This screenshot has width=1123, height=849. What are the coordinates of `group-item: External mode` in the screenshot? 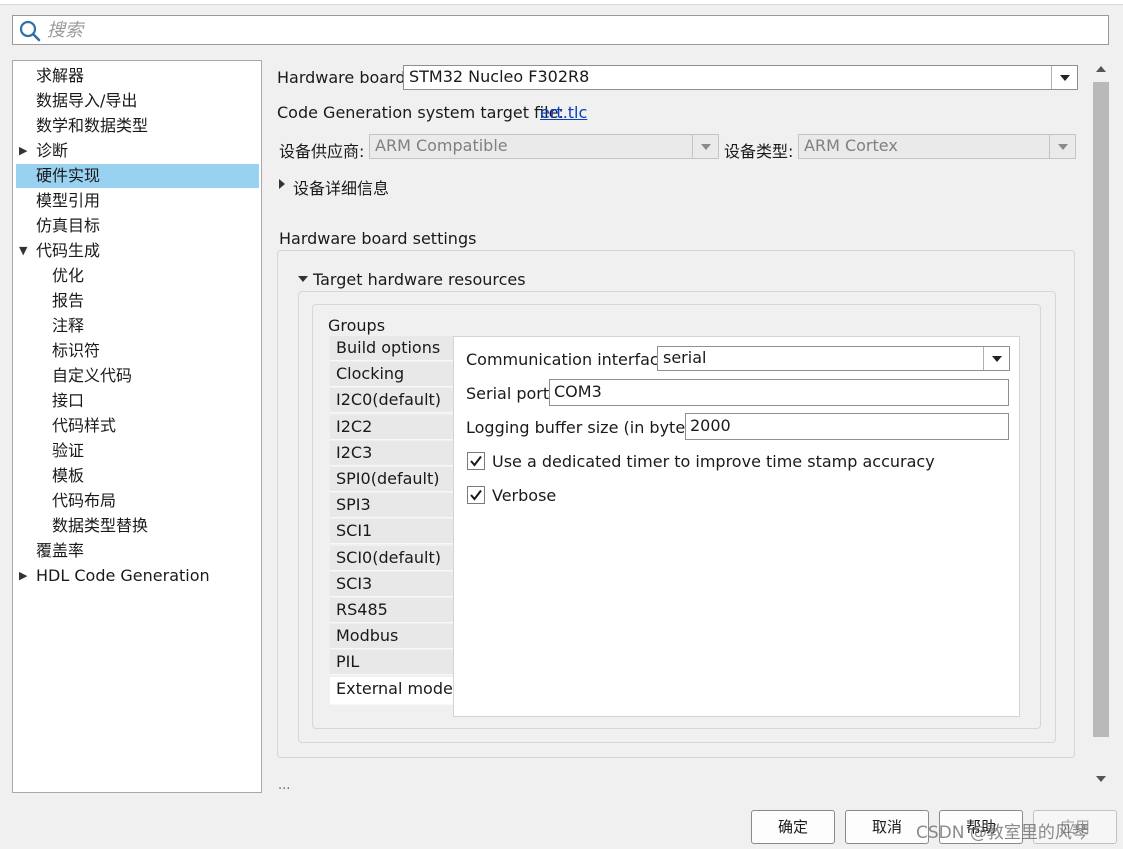 It's located at (391, 690).